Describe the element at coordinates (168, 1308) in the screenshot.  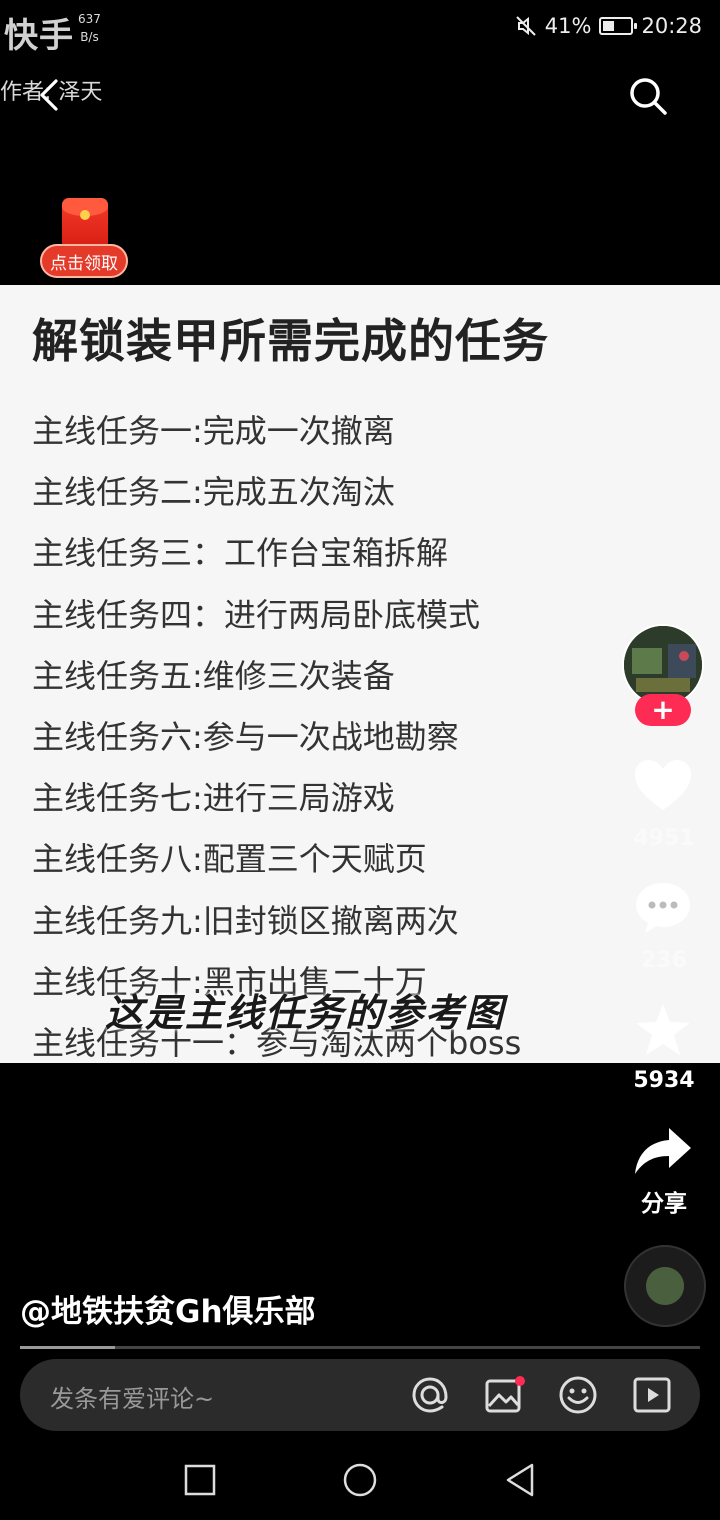
I see `author-handle: @地铁扶贫Gh俱乐部` at that location.